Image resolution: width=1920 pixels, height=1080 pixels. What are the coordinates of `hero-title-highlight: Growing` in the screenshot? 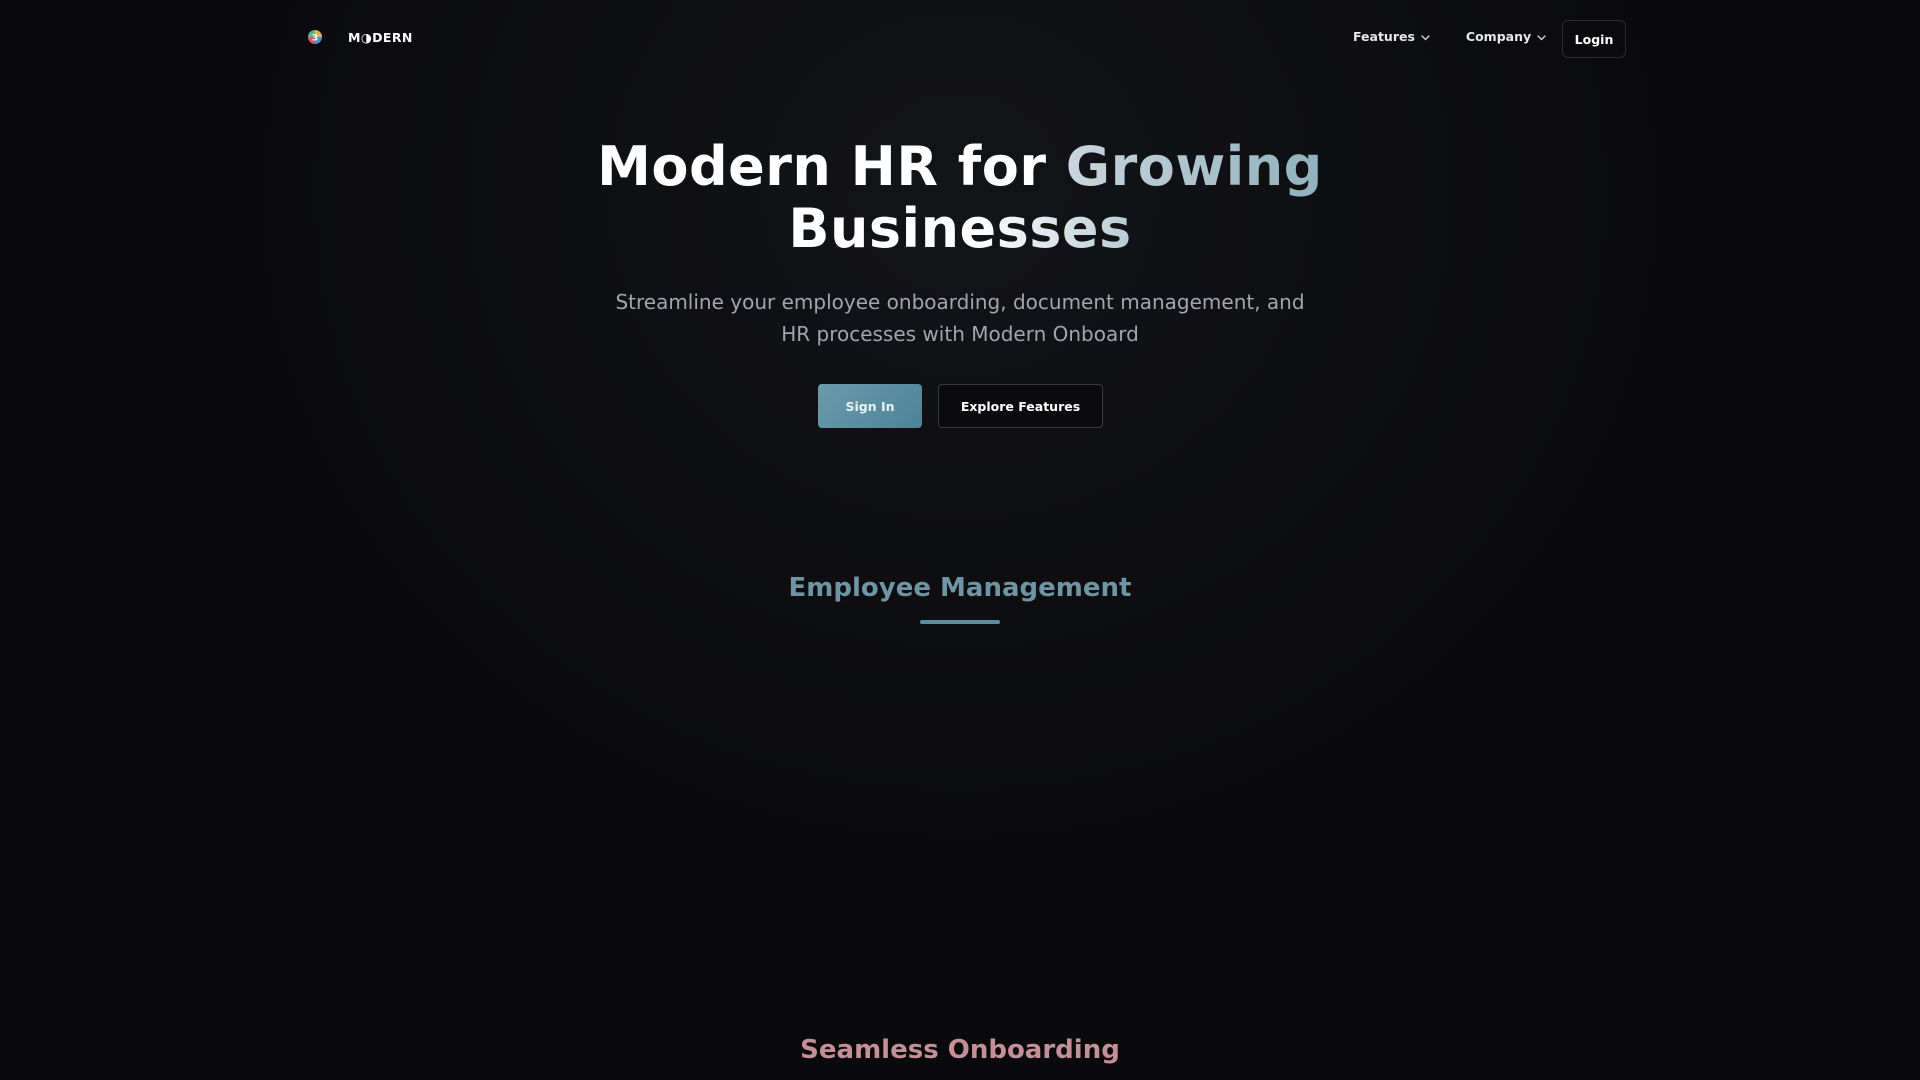 It's located at (1194, 166).